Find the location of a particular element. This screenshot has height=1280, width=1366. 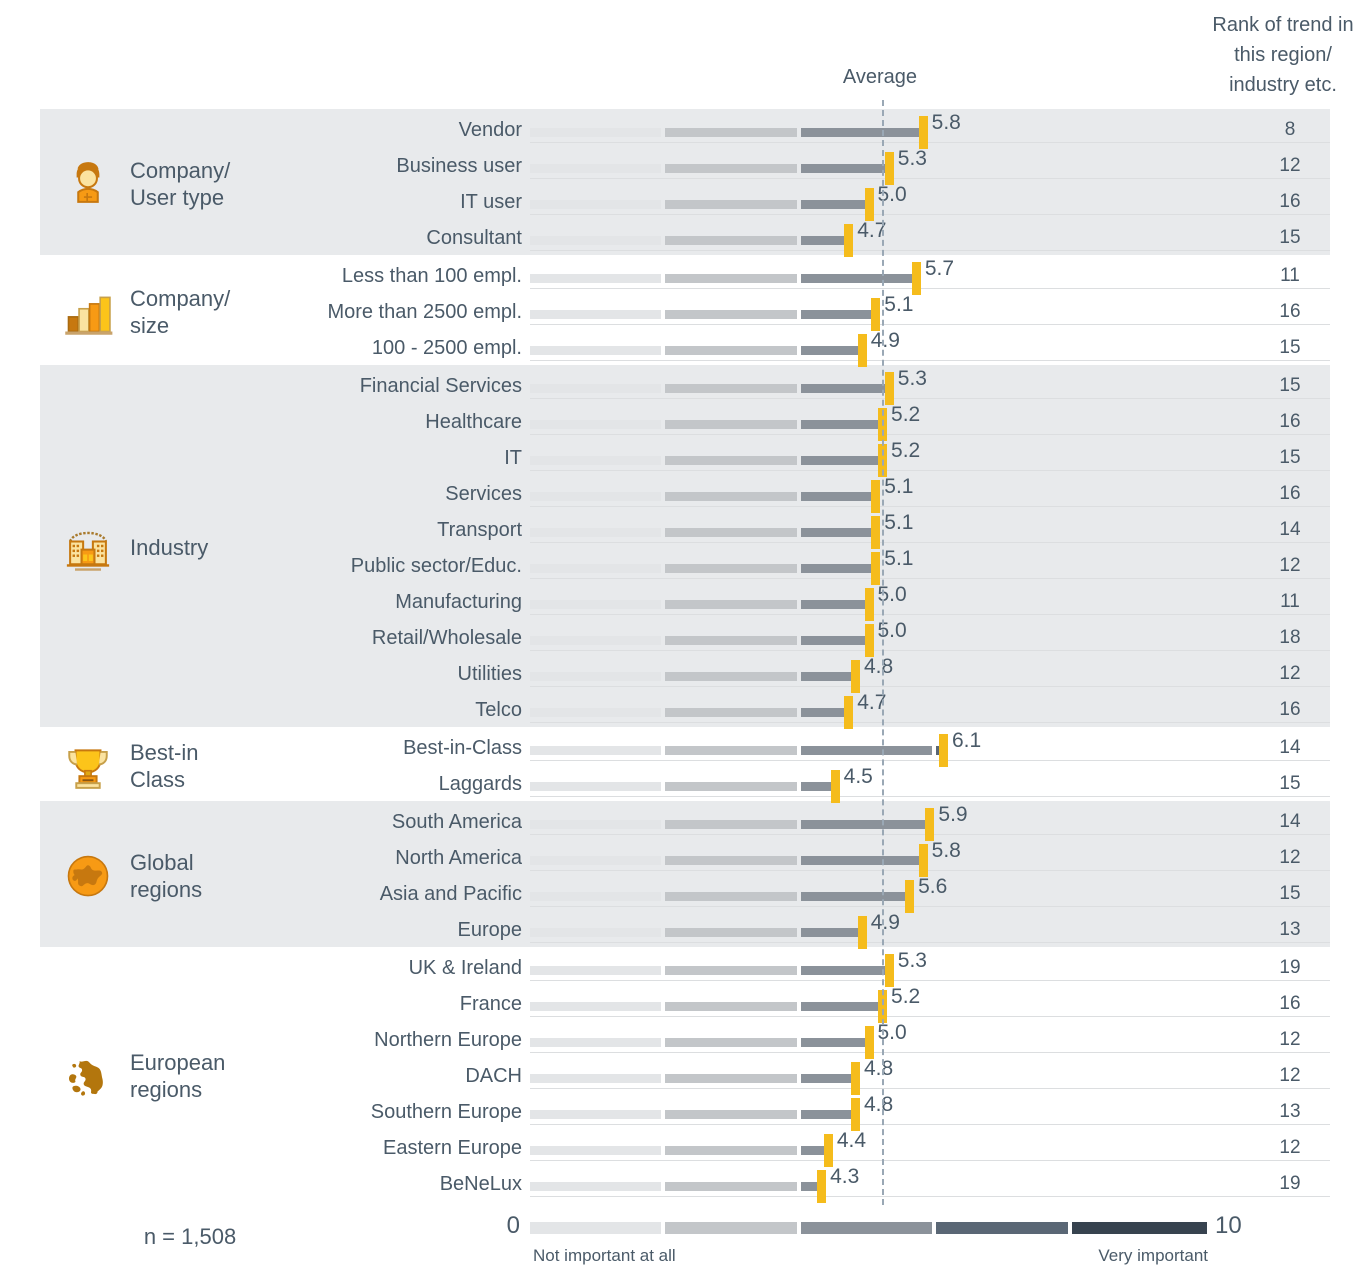

average-label: Average is located at coordinates (880, 77).